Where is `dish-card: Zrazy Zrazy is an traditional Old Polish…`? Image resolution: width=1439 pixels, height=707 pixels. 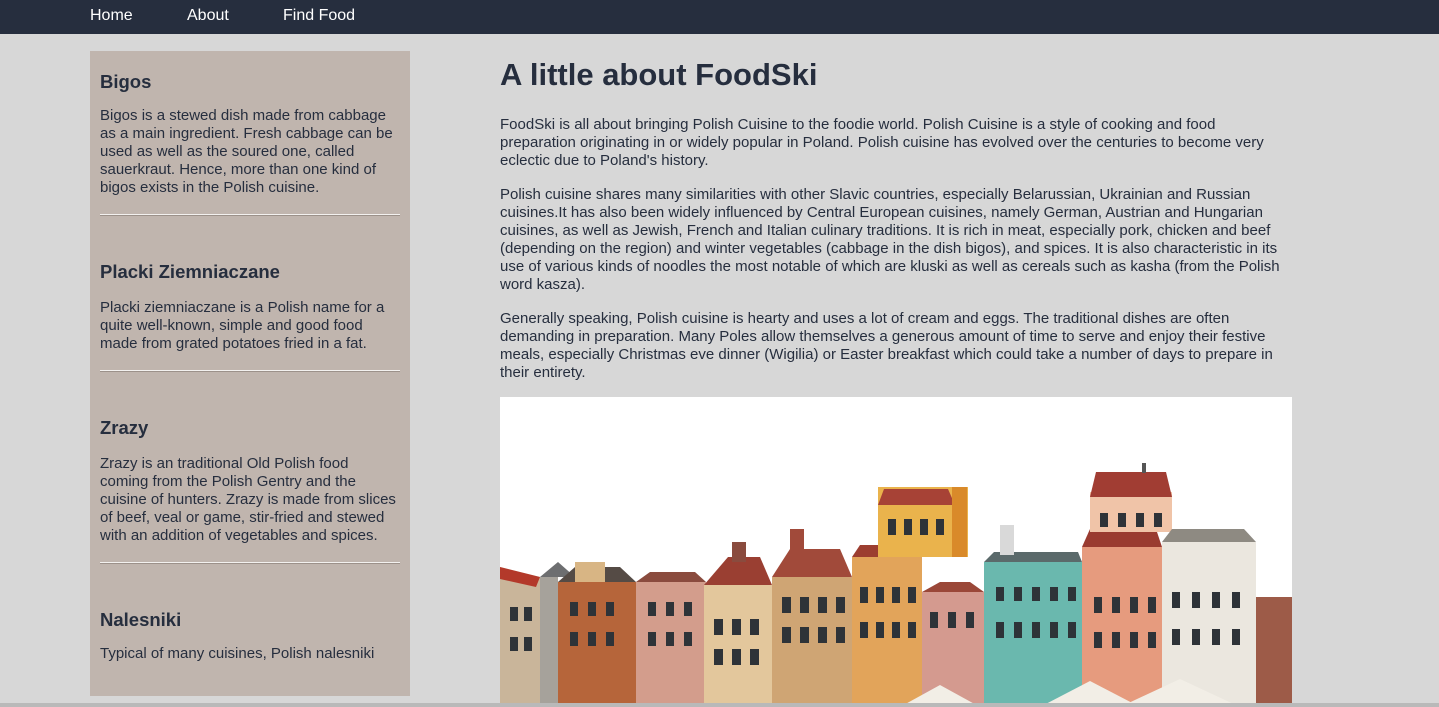
dish-card: Zrazy Zrazy is an traditional Old Polish… is located at coordinates (250, 468).